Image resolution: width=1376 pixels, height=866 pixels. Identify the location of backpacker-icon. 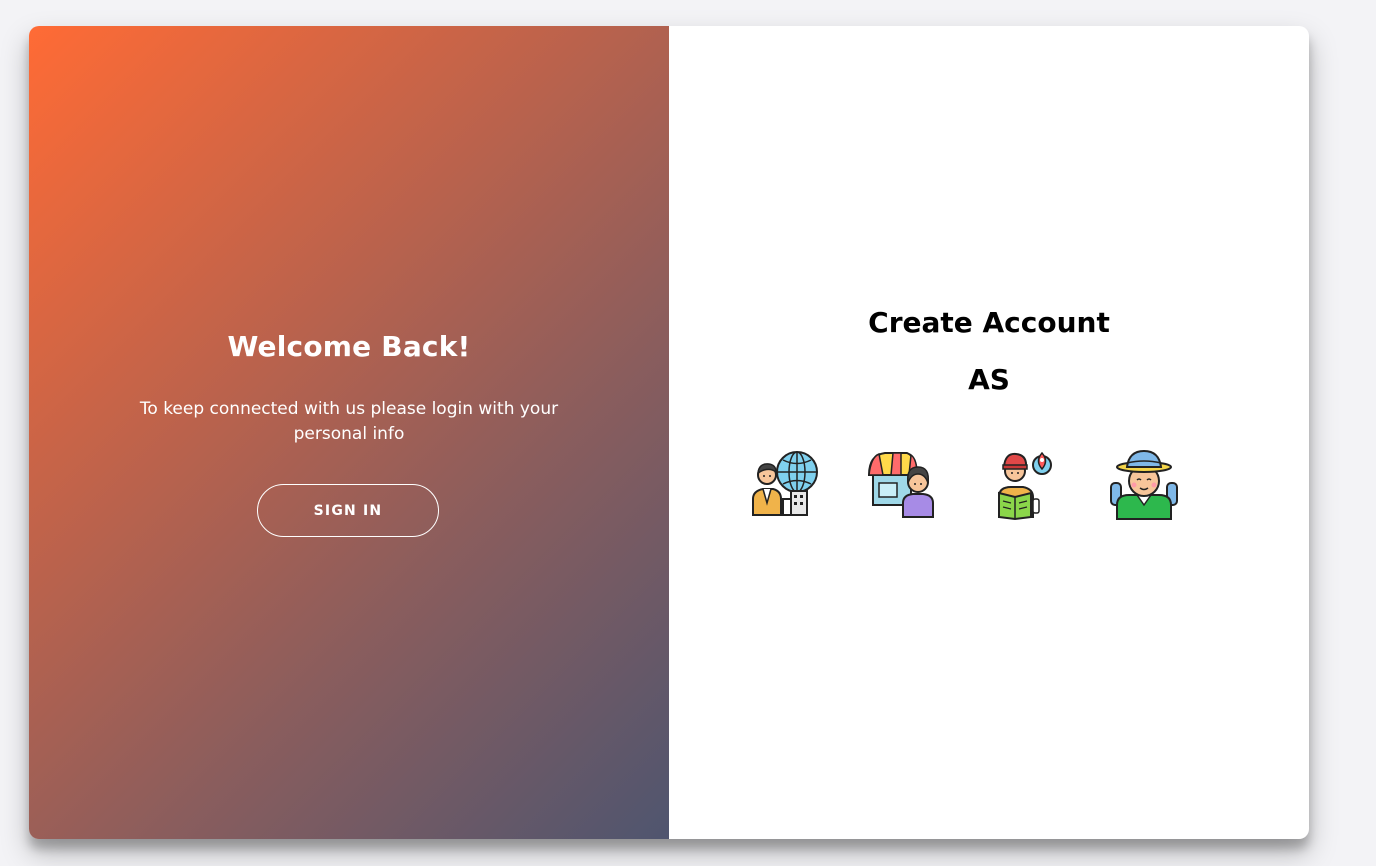
(1144, 484).